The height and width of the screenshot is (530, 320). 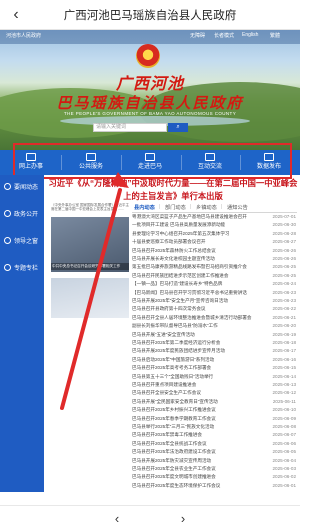 I want to click on news-item: 巴马县开展长寿文化进校园主题宣传活动 2025-06-26, so click(x=214, y=260).